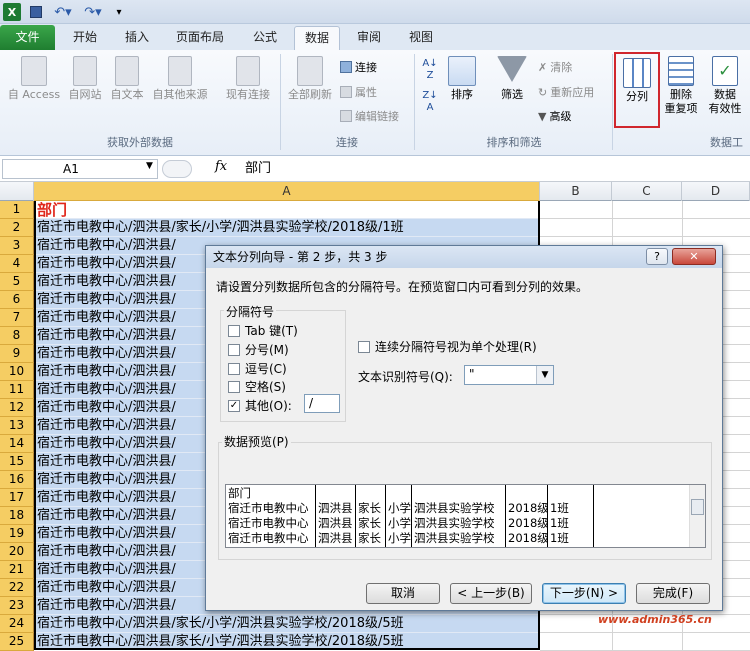 Image resolution: width=750 pixels, height=651 pixels. Describe the element at coordinates (263, 330) in the screenshot. I see `tab-checkbox: Tab 键(T)` at that location.